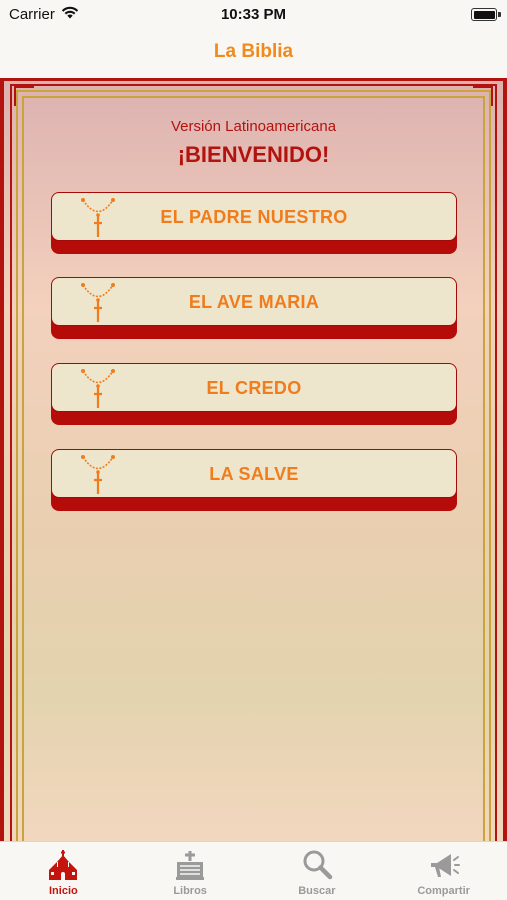 The height and width of the screenshot is (900, 507). I want to click on prayer-button-padre-nuestro: EL PADRE NUESTRO, so click(254, 223).